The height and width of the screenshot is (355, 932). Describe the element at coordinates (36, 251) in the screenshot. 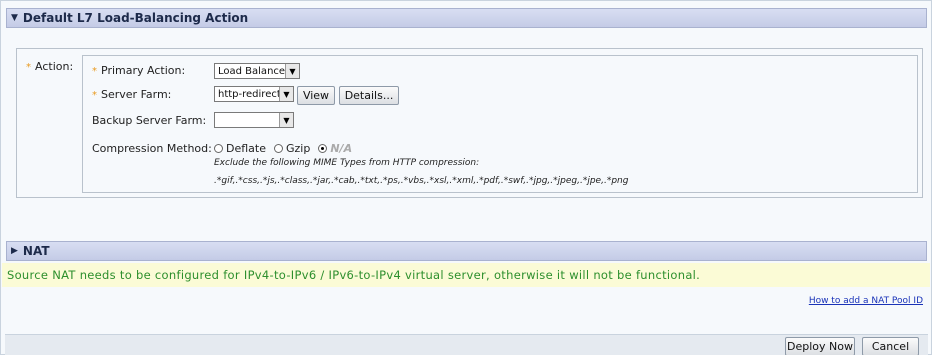

I see `nat-section-title: NAT` at that location.